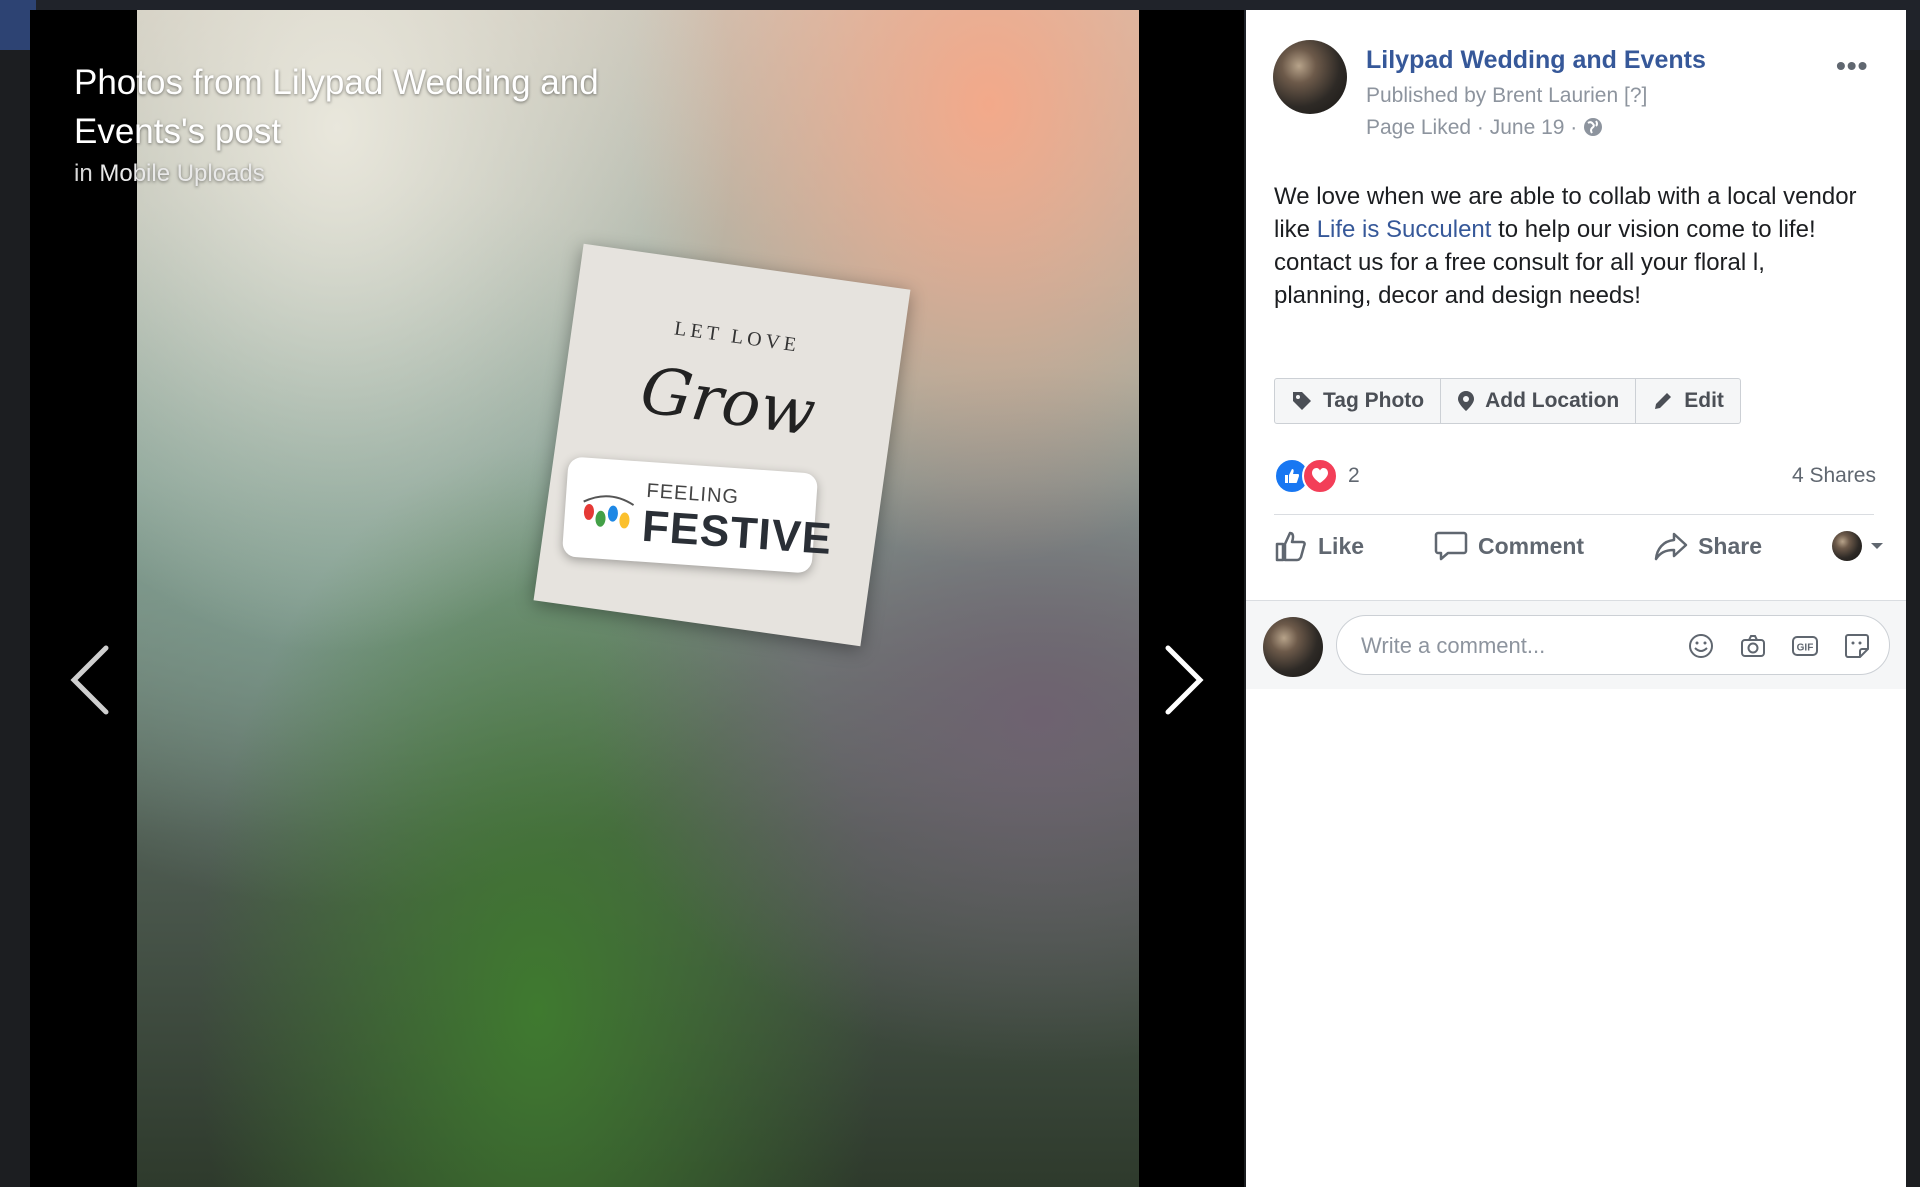  Describe the element at coordinates (1701, 646) in the screenshot. I see `emoji-icon` at that location.